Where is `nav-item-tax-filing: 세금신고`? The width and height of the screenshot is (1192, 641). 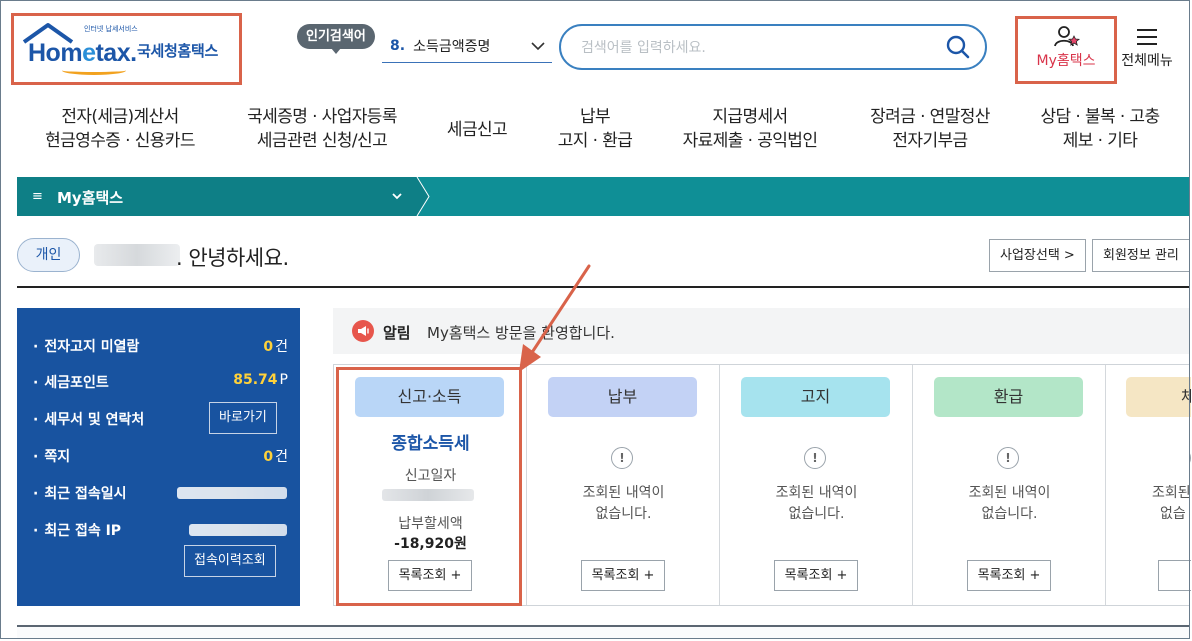 nav-item-tax-filing: 세금신고 is located at coordinates (477, 130).